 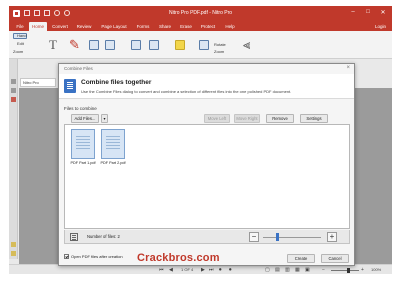 I want to click on file-count-label: Number of files: 2, so click(x=103, y=236).